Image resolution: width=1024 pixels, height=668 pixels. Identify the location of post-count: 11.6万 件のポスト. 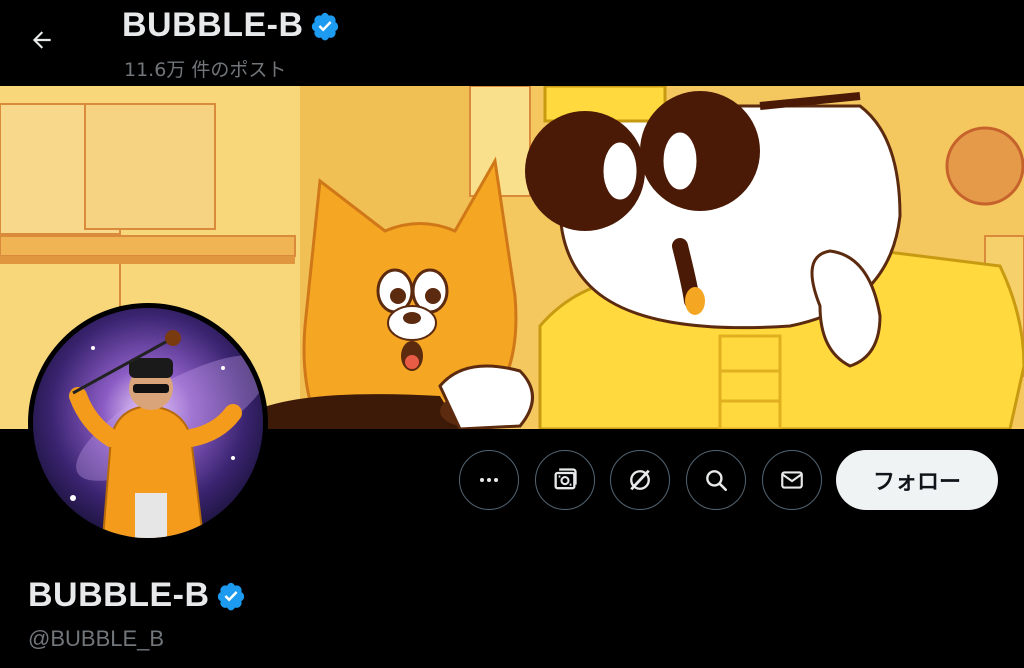
(205, 70).